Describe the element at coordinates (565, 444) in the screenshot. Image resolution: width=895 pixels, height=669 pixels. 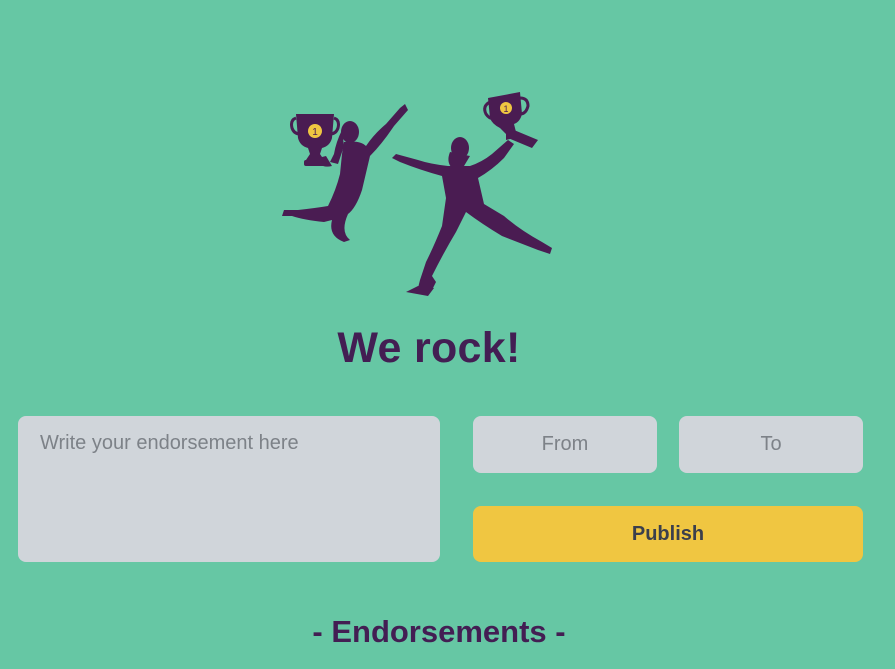
I see `from-input` at that location.